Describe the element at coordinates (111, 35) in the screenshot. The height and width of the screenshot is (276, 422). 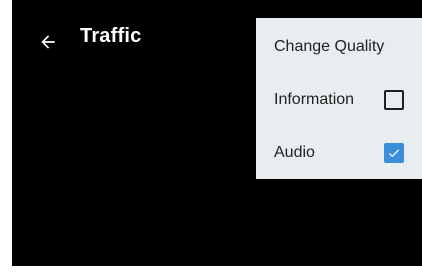
I see `page-title: Traffic` at that location.